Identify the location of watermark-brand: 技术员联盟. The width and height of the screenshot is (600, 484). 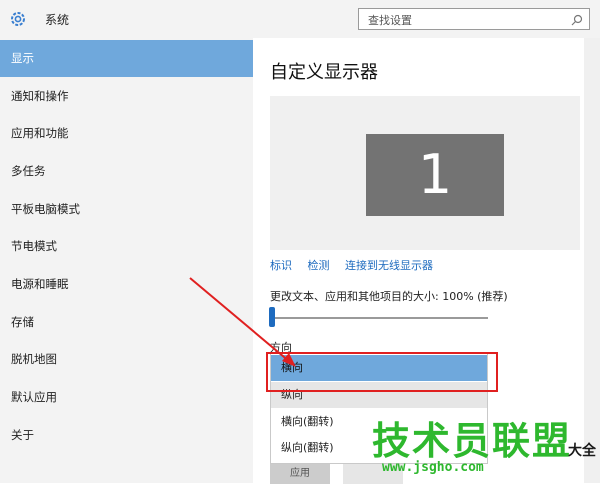
(472, 441).